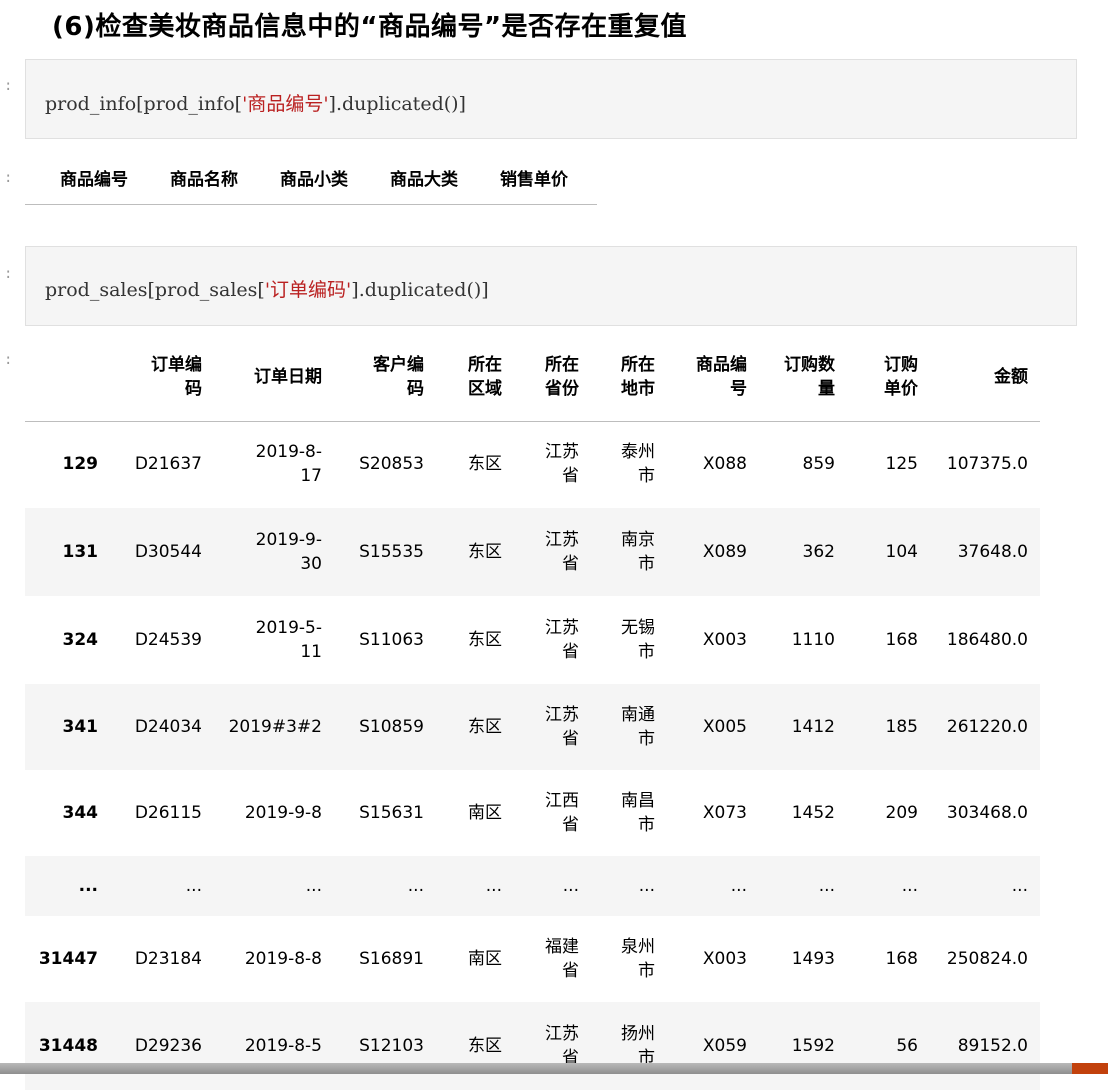  I want to click on table-cell-line: 168, so click(901, 959).